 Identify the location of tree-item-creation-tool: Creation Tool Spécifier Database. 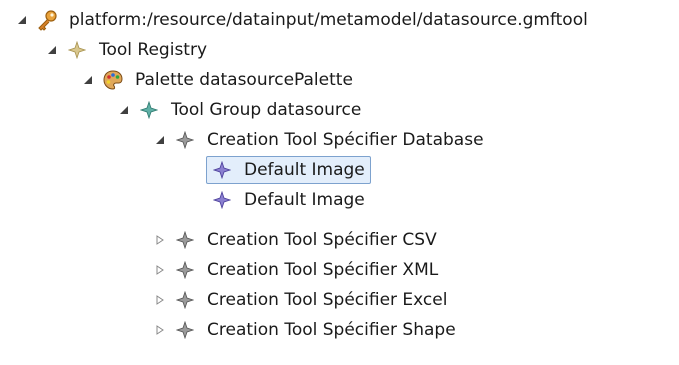
(319, 140).